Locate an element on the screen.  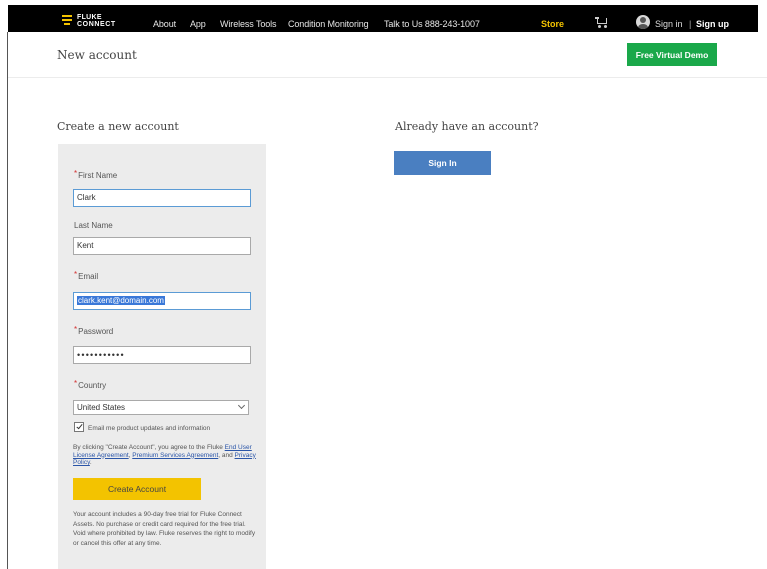
country-label: *Country is located at coordinates (90, 384).